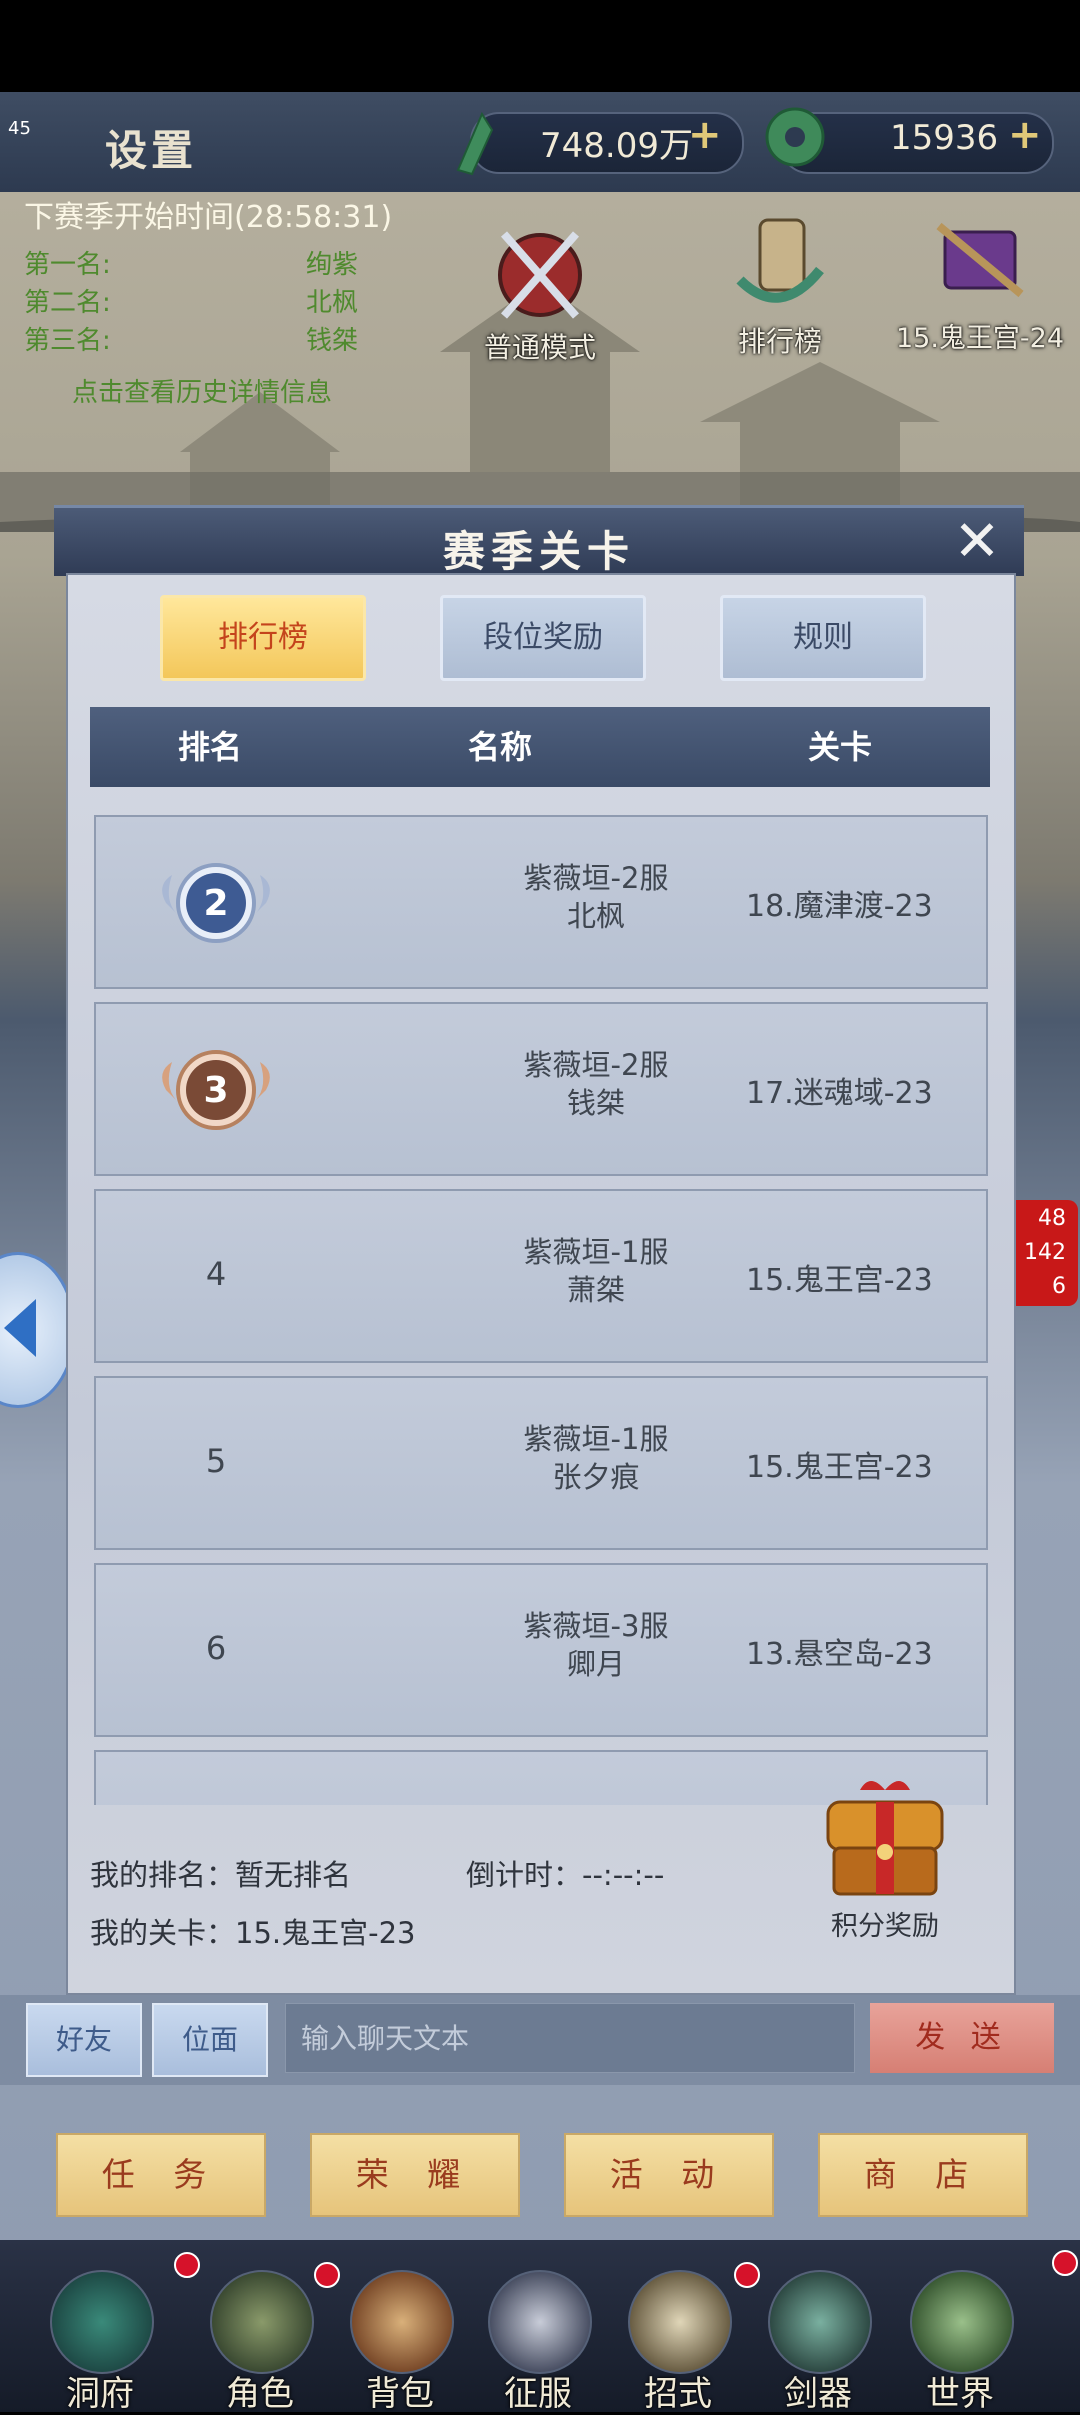  Describe the element at coordinates (209, 747) in the screenshot. I see `column-rank: 排名` at that location.